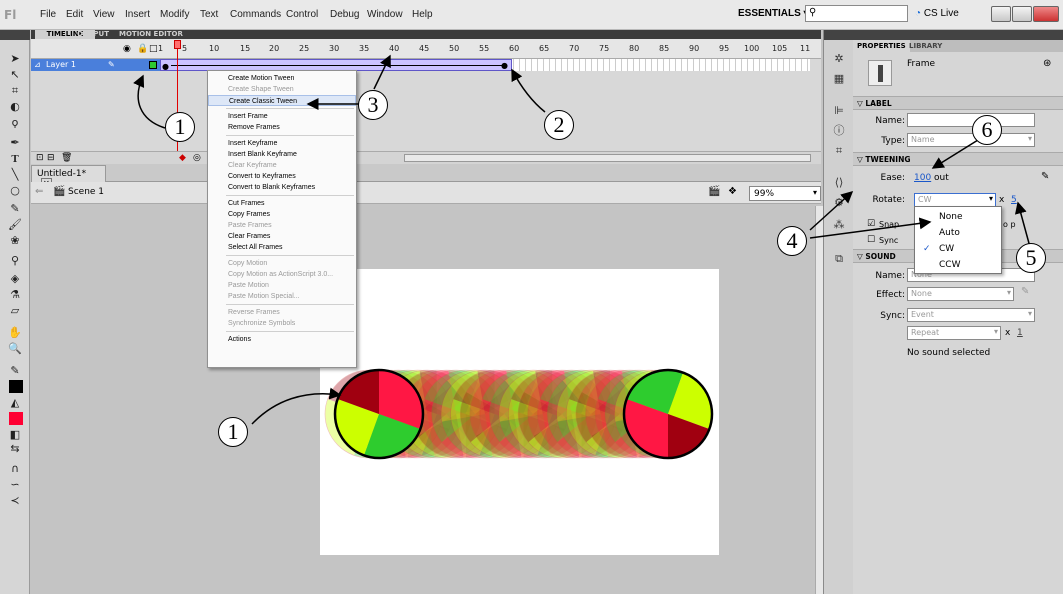  I want to click on callout-1-timeline: 1, so click(180, 127).